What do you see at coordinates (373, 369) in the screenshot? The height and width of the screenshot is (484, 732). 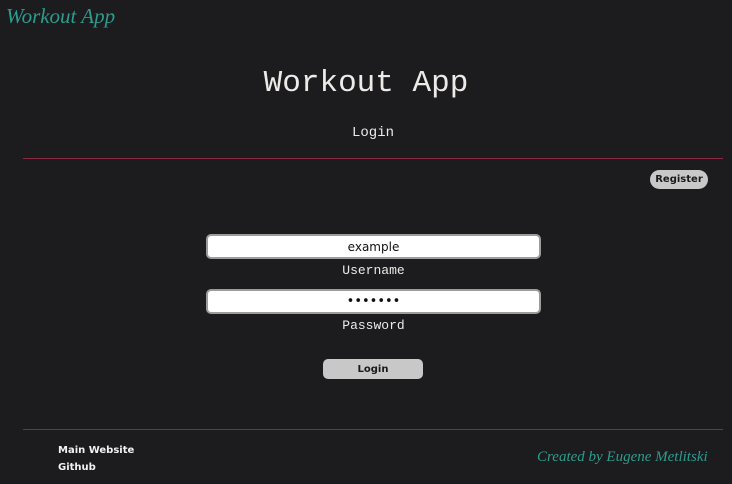 I see `login-button: Login` at bounding box center [373, 369].